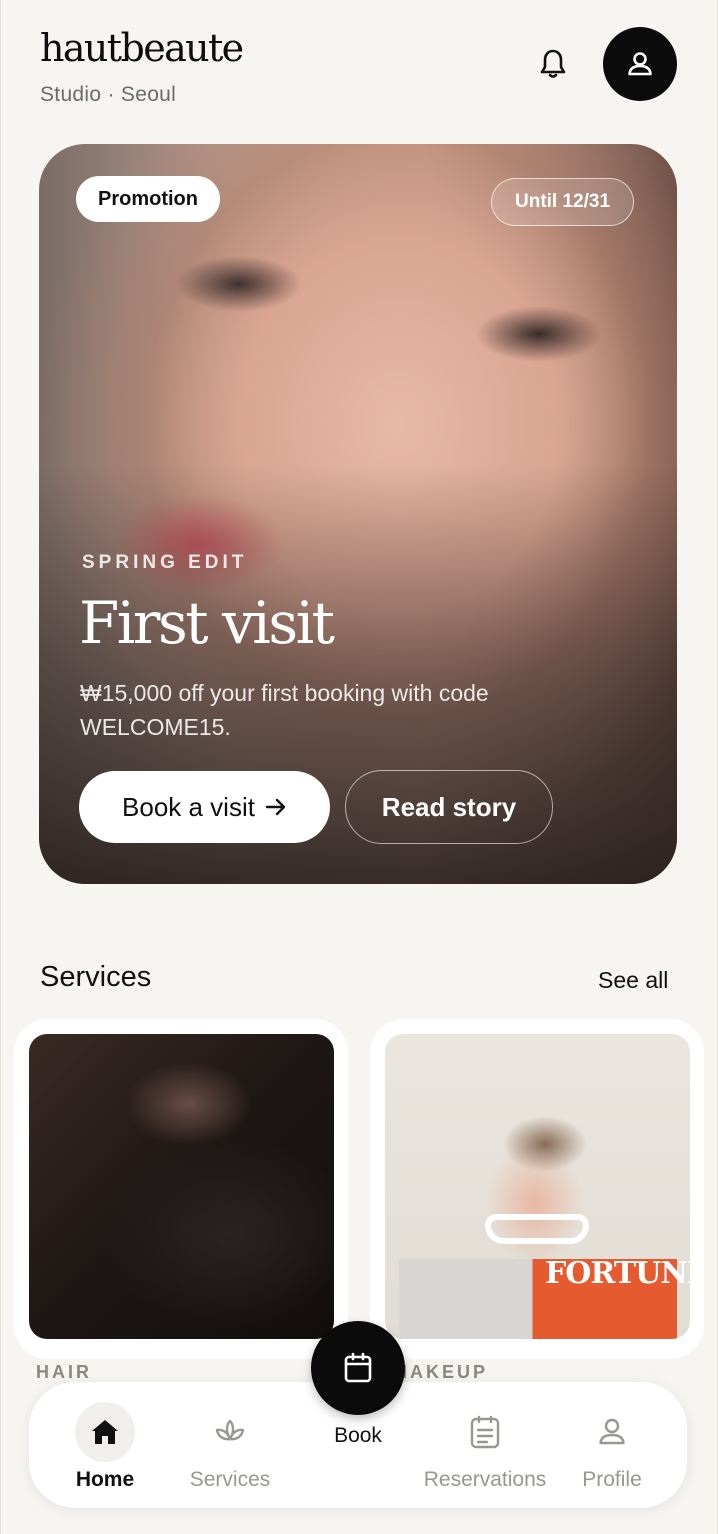  What do you see at coordinates (64, 1372) in the screenshot?
I see `service-label-hair: HAIR` at bounding box center [64, 1372].